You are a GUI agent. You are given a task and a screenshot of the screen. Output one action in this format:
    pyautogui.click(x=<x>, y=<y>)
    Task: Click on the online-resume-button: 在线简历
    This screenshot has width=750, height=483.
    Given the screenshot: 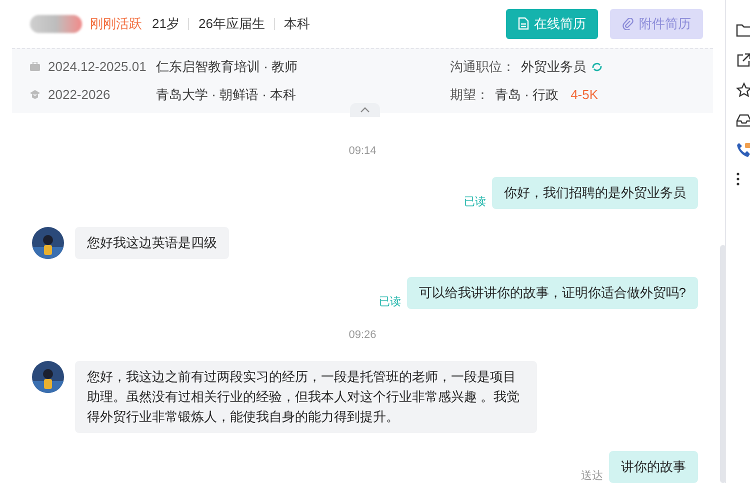 What is the action you would take?
    pyautogui.click(x=552, y=23)
    